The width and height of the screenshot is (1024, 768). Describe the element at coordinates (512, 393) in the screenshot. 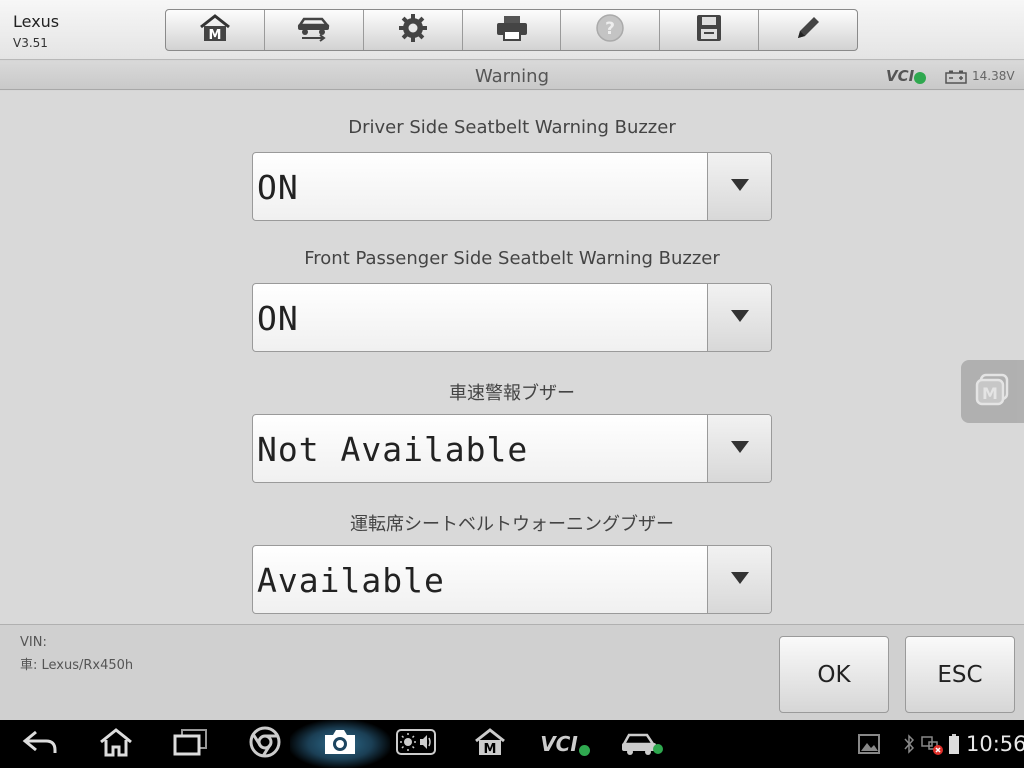

I see `field-label: 車速警報ブザー` at that location.